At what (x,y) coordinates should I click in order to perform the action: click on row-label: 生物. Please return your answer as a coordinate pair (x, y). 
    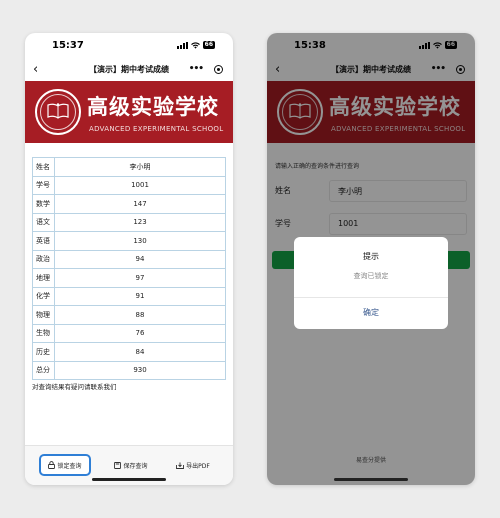
    Looking at the image, I should click on (43, 333).